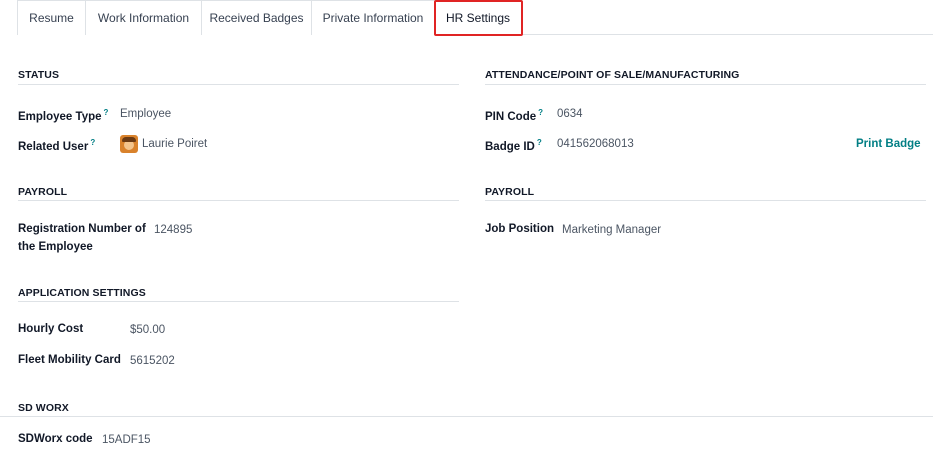  What do you see at coordinates (82, 293) in the screenshot?
I see `section-title-application-settings: APPLICATION SETTINGS` at bounding box center [82, 293].